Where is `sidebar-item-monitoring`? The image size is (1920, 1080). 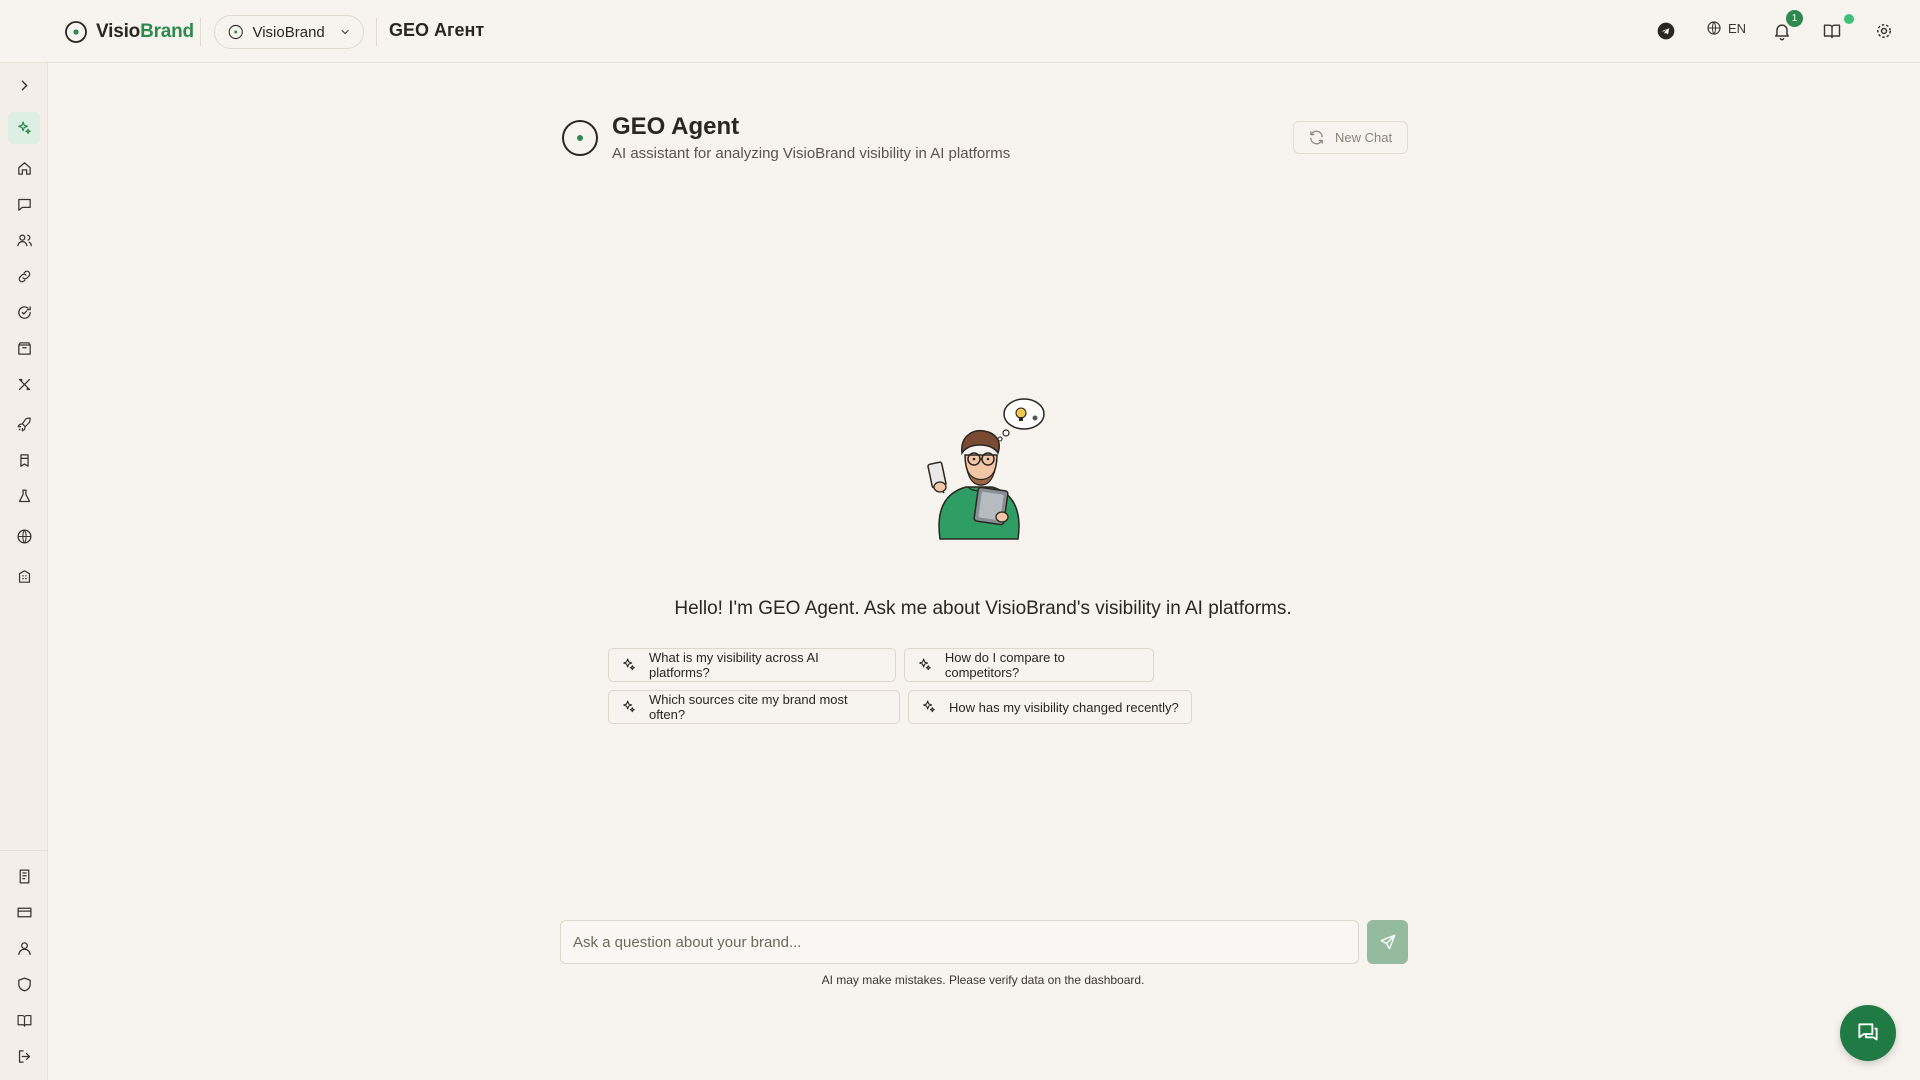 sidebar-item-monitoring is located at coordinates (24, 312).